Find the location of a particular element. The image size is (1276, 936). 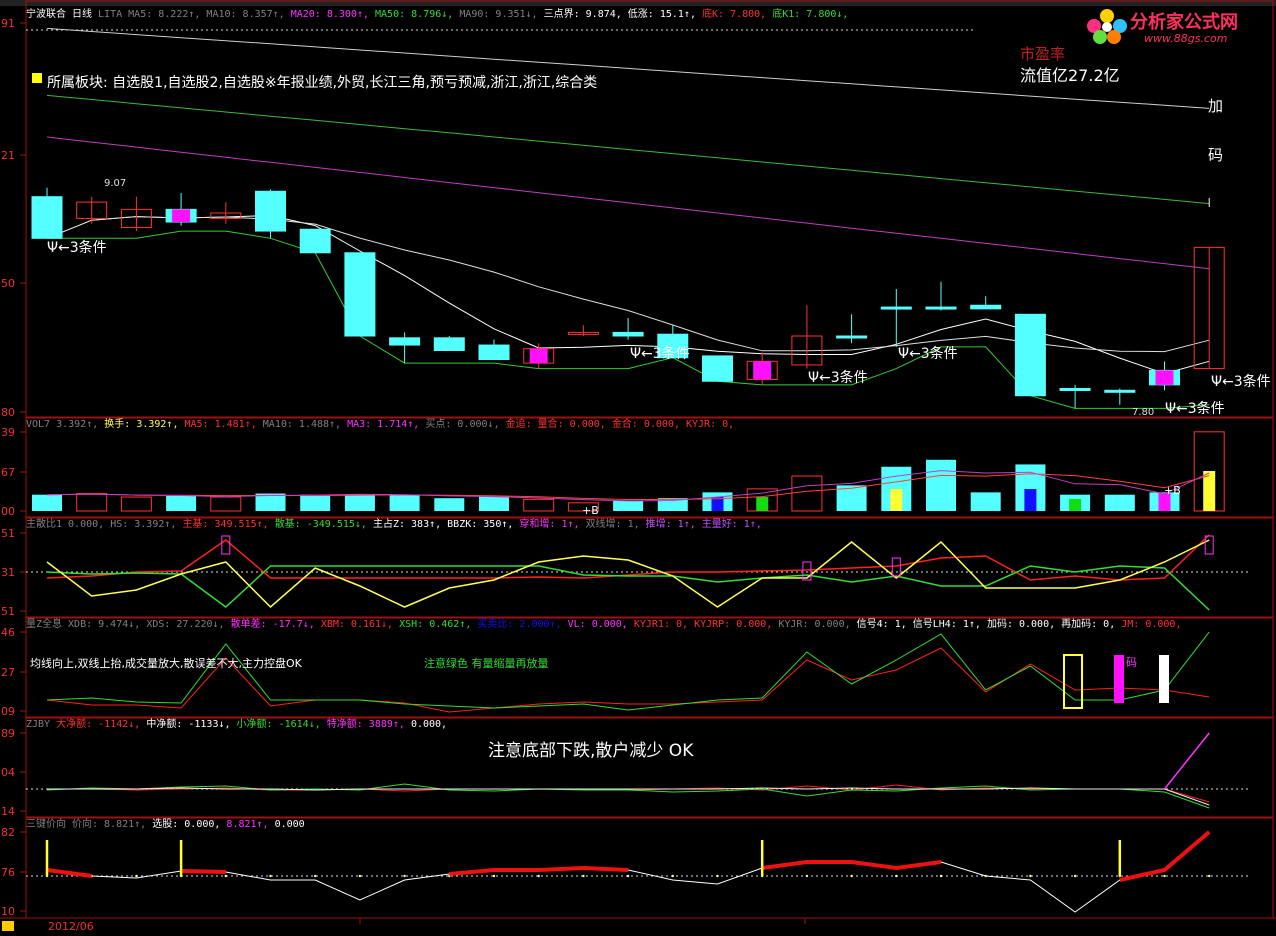

amount_panel-item: 再加码: 0, is located at coordinates (1091, 624).